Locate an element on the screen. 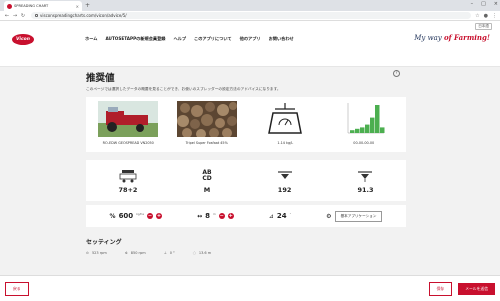 The height and width of the screenshot is (301, 500). vane-text-bottom: CD is located at coordinates (207, 178).